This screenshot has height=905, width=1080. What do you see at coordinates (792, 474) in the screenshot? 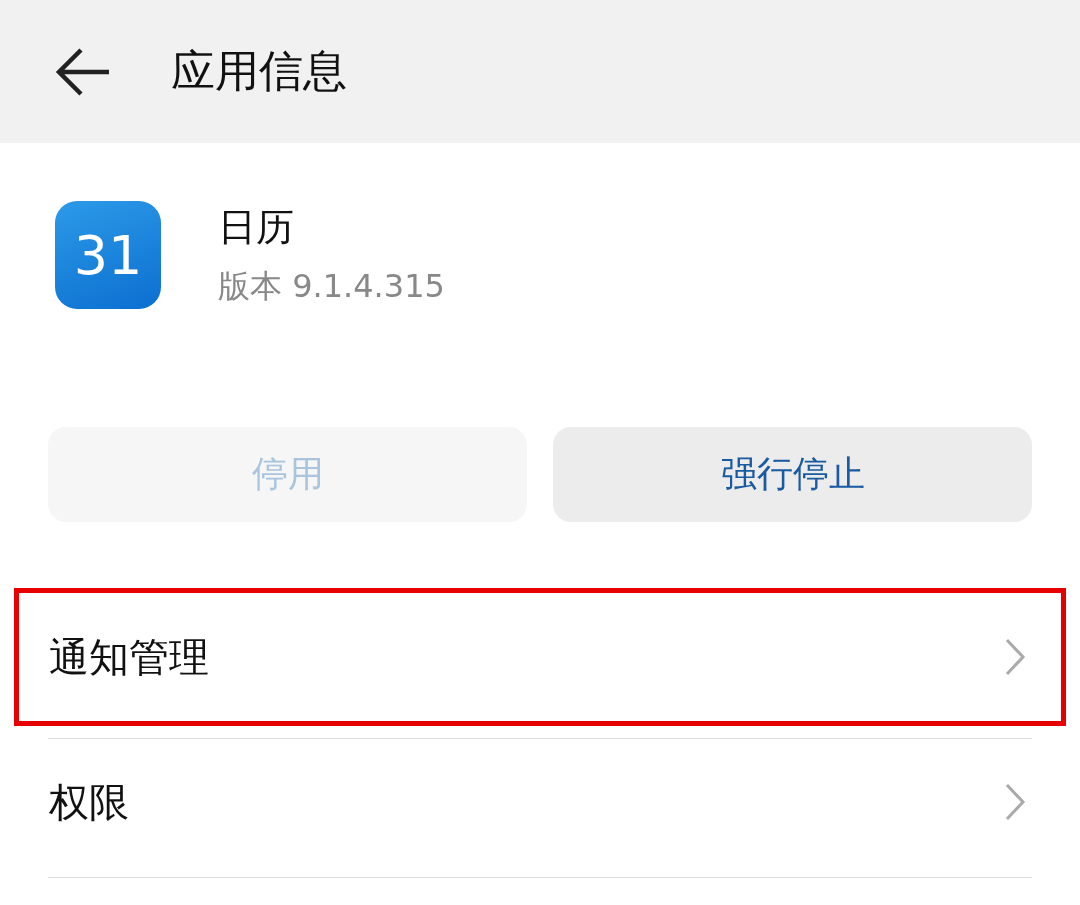
I see `action-button: 强行停止` at bounding box center [792, 474].